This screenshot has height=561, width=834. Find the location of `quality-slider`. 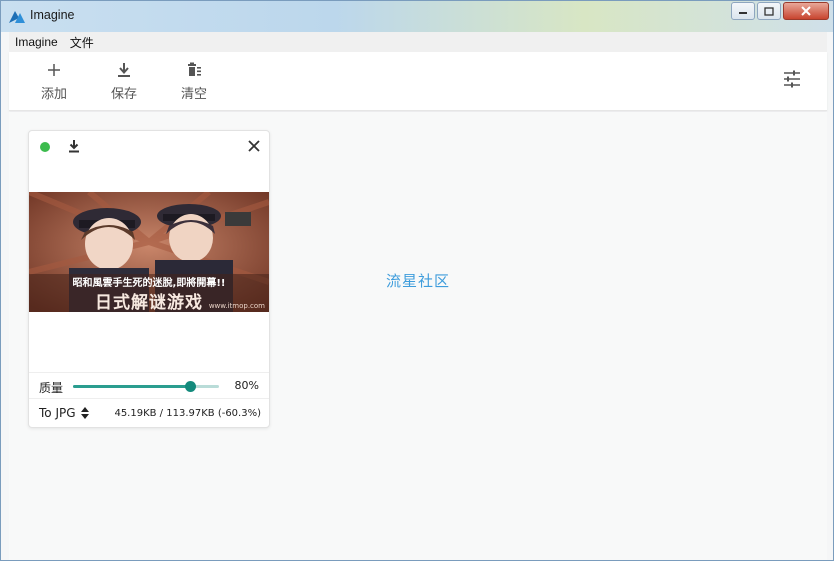

quality-slider is located at coordinates (146, 386).